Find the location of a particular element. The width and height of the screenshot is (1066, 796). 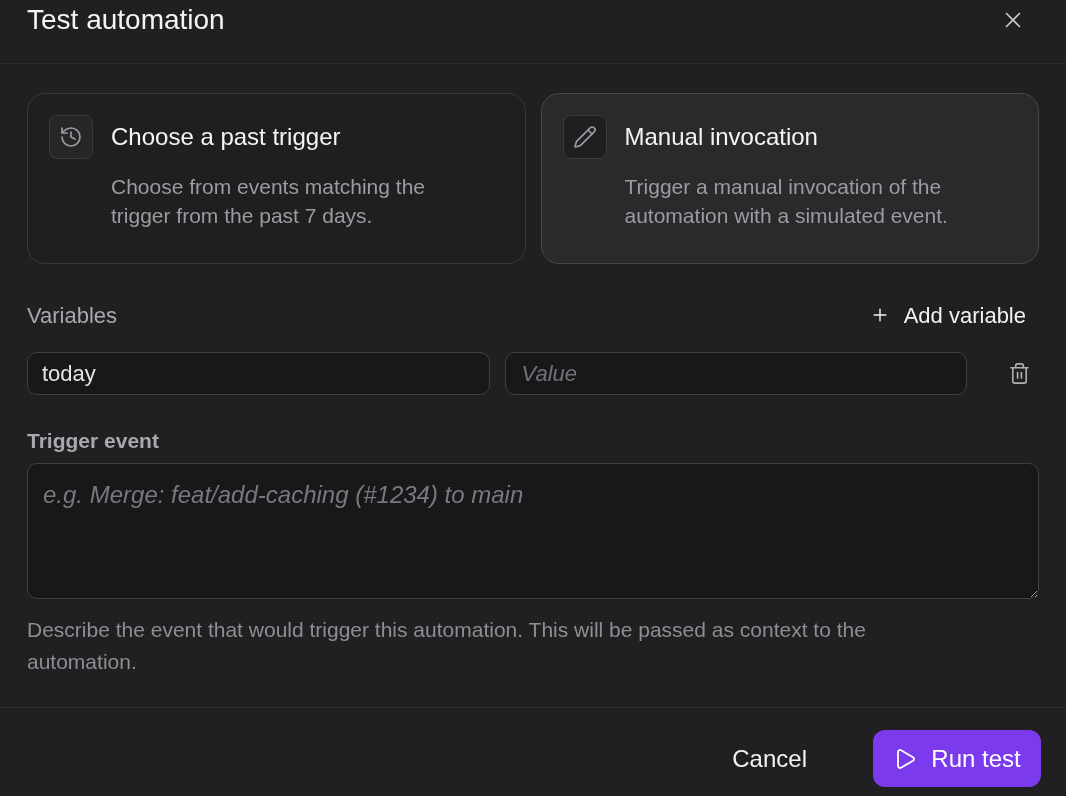

option-description: Choose from events matching the trigger from the past 7 days. is located at coordinates (268, 201).